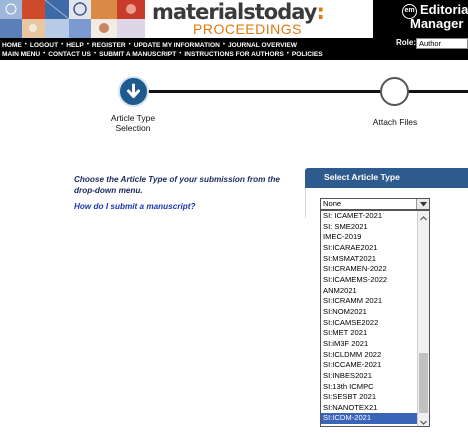 This screenshot has height=435, width=468. Describe the element at coordinates (423, 318) in the screenshot. I see `dropdown-scrollbar` at that location.